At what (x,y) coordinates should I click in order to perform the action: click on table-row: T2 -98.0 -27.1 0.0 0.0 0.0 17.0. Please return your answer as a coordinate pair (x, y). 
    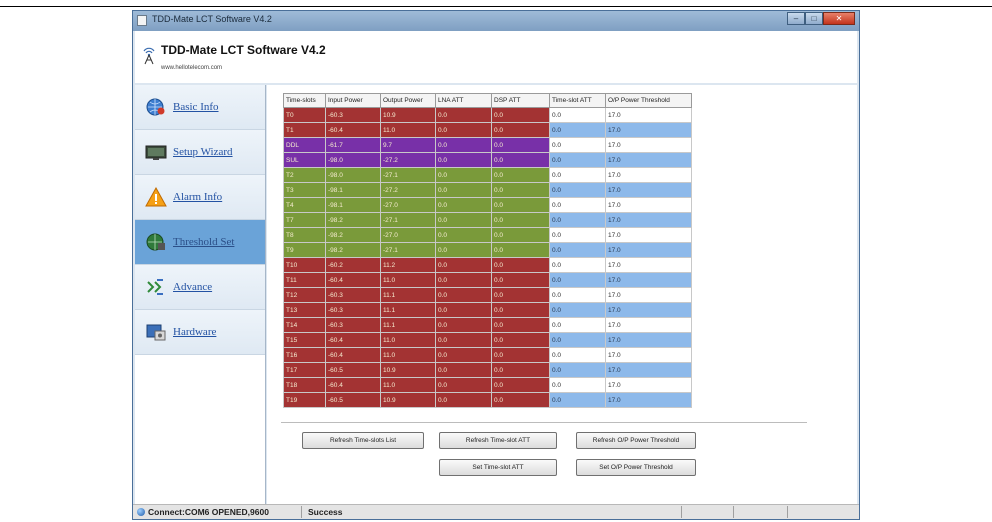
    Looking at the image, I should click on (487, 175).